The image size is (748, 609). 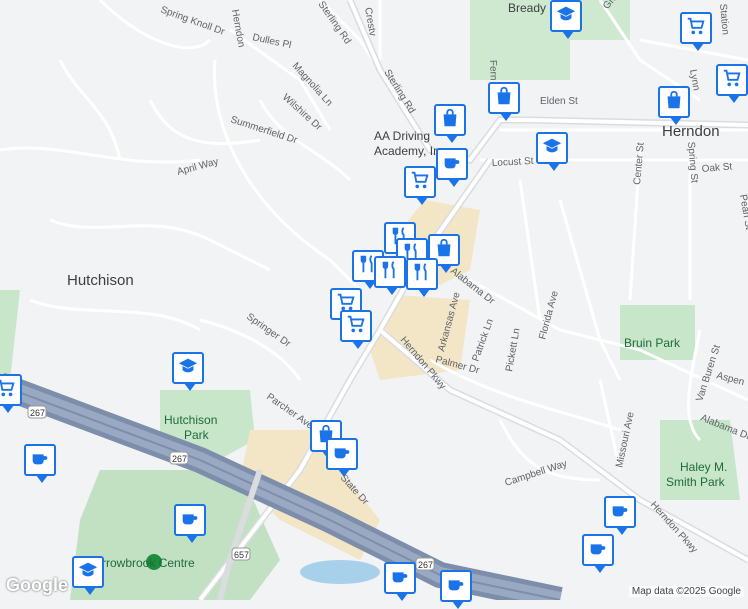 I want to click on water-area, so click(x=340, y=572).